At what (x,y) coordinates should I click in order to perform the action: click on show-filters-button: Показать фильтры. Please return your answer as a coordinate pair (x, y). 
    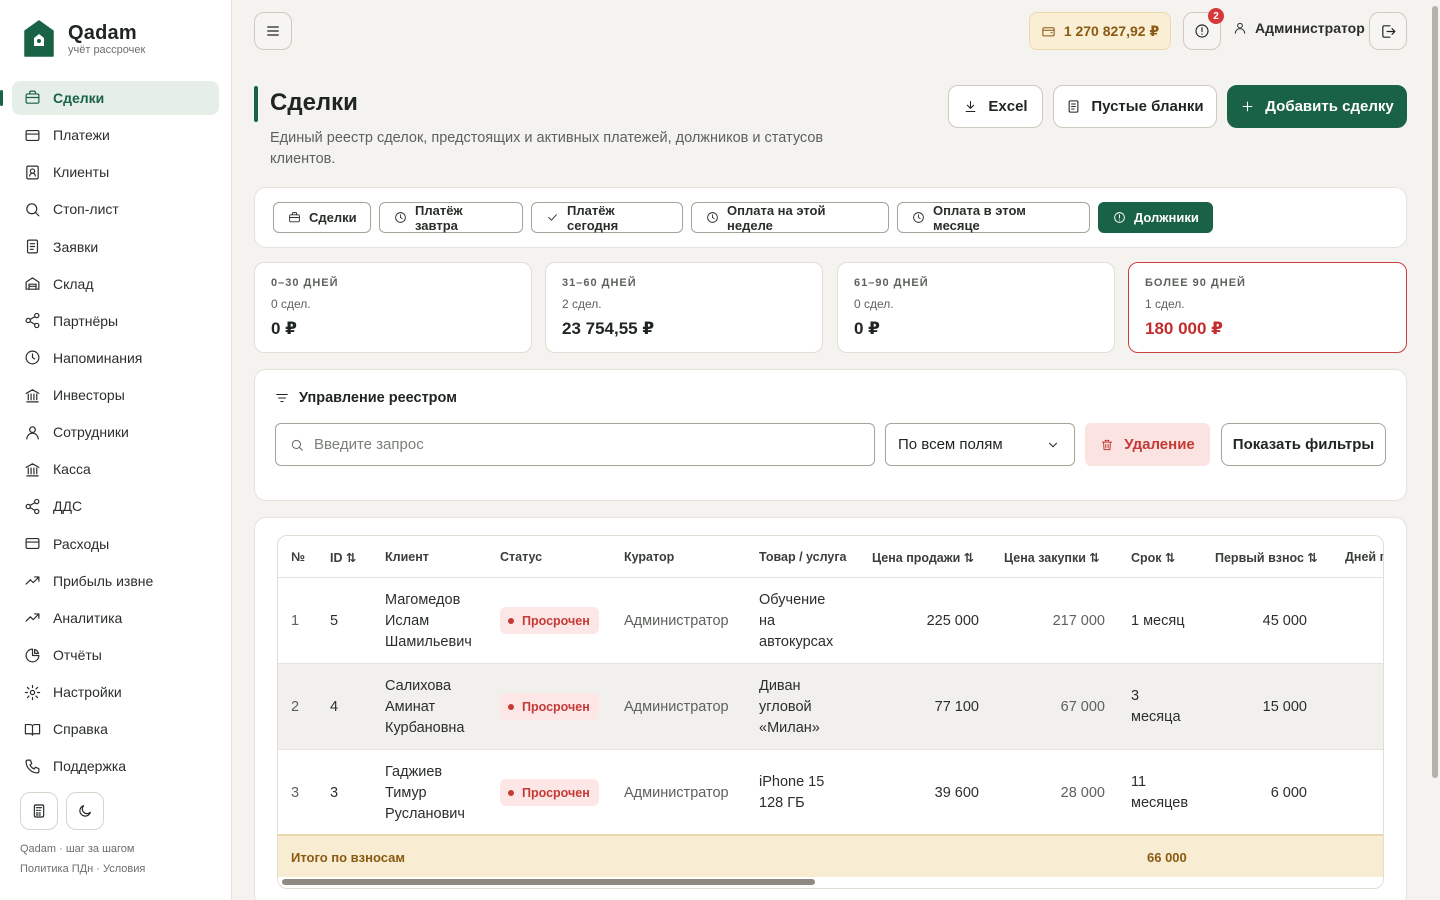
    Looking at the image, I should click on (1303, 444).